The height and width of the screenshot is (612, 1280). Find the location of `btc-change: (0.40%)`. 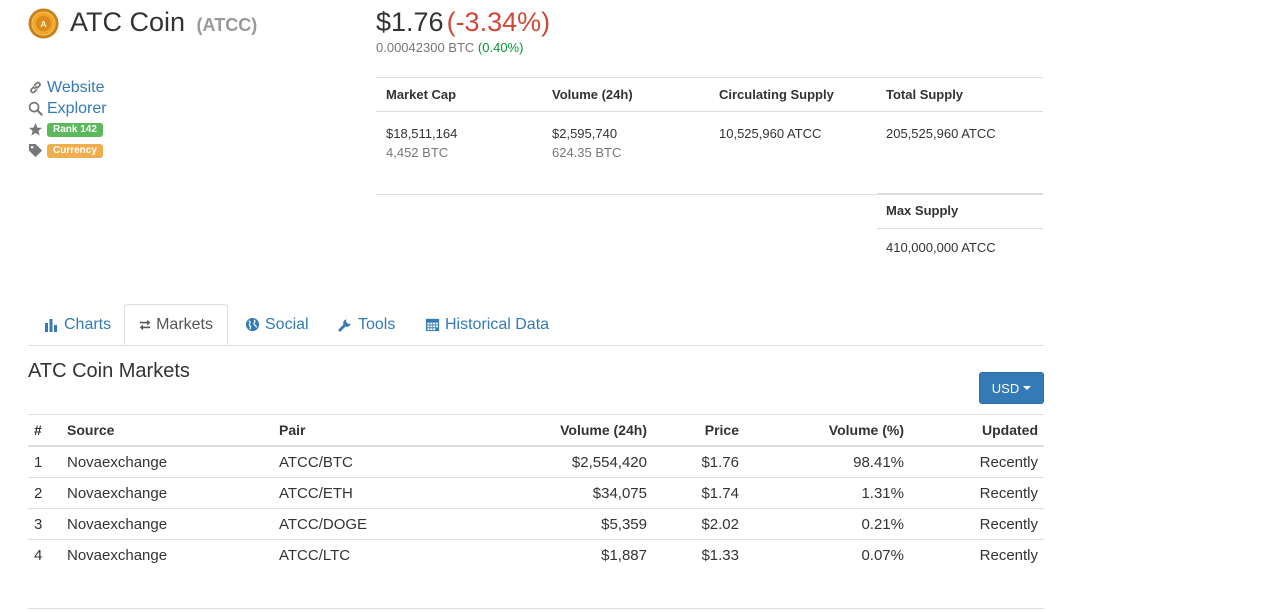

btc-change: (0.40%) is located at coordinates (500, 47).